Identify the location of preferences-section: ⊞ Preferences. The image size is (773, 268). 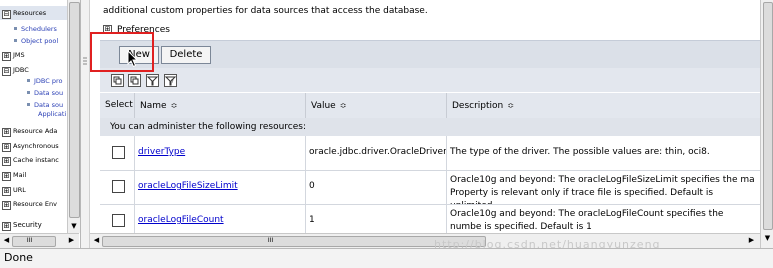
(136, 30).